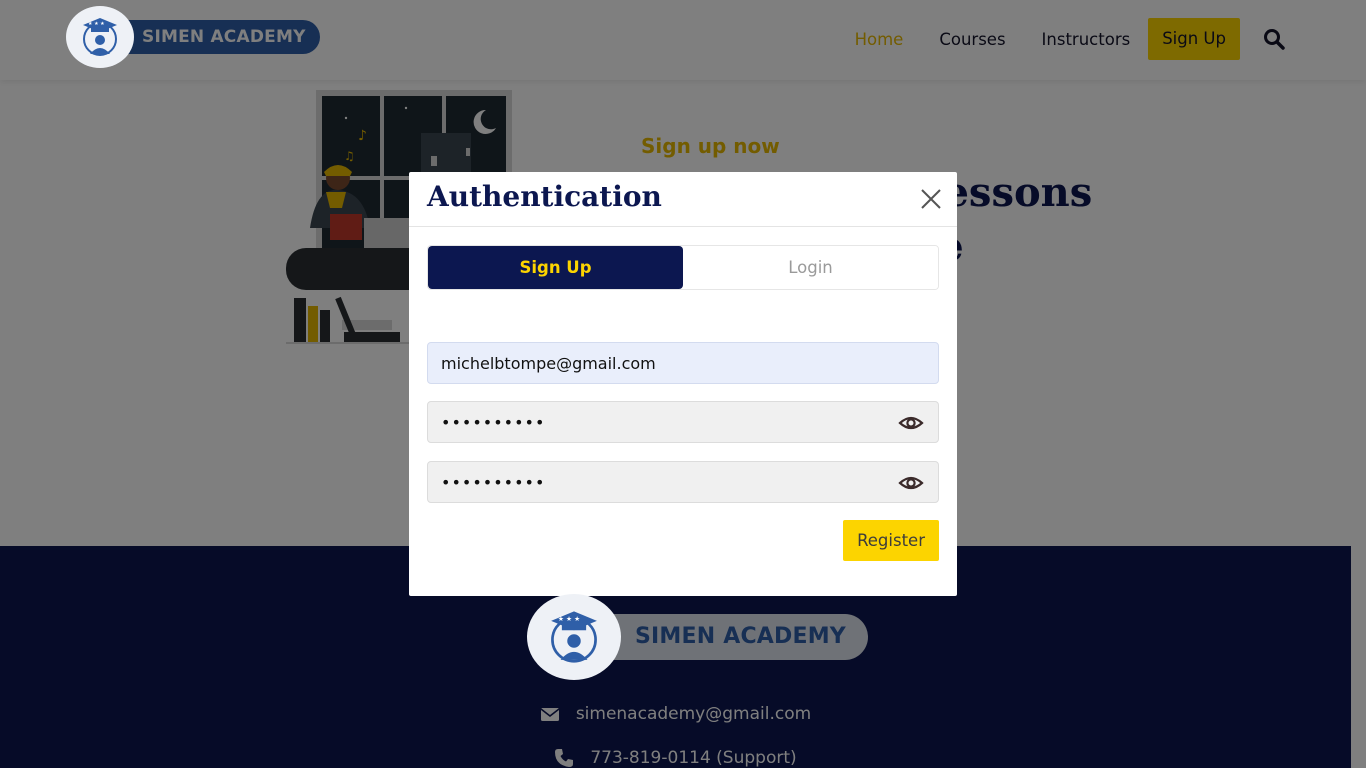 The image size is (1366, 768). Describe the element at coordinates (683, 199) in the screenshot. I see `modal-header: Authentication` at that location.